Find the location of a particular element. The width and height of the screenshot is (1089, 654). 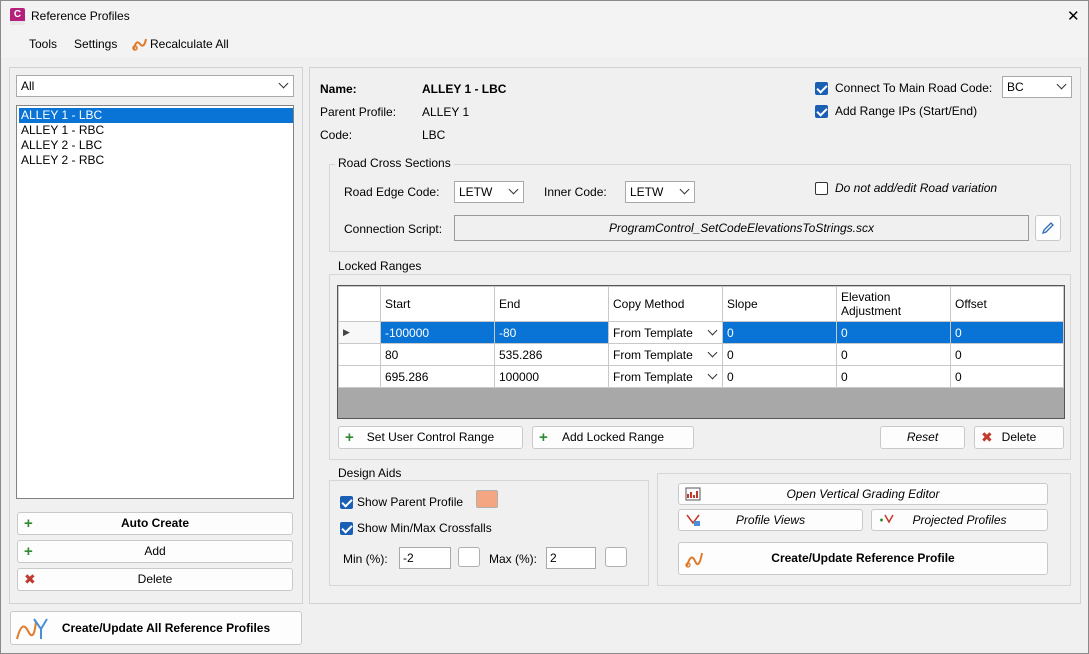

table-row: 80 535.286 From Template 0 0 0 is located at coordinates (701, 354).